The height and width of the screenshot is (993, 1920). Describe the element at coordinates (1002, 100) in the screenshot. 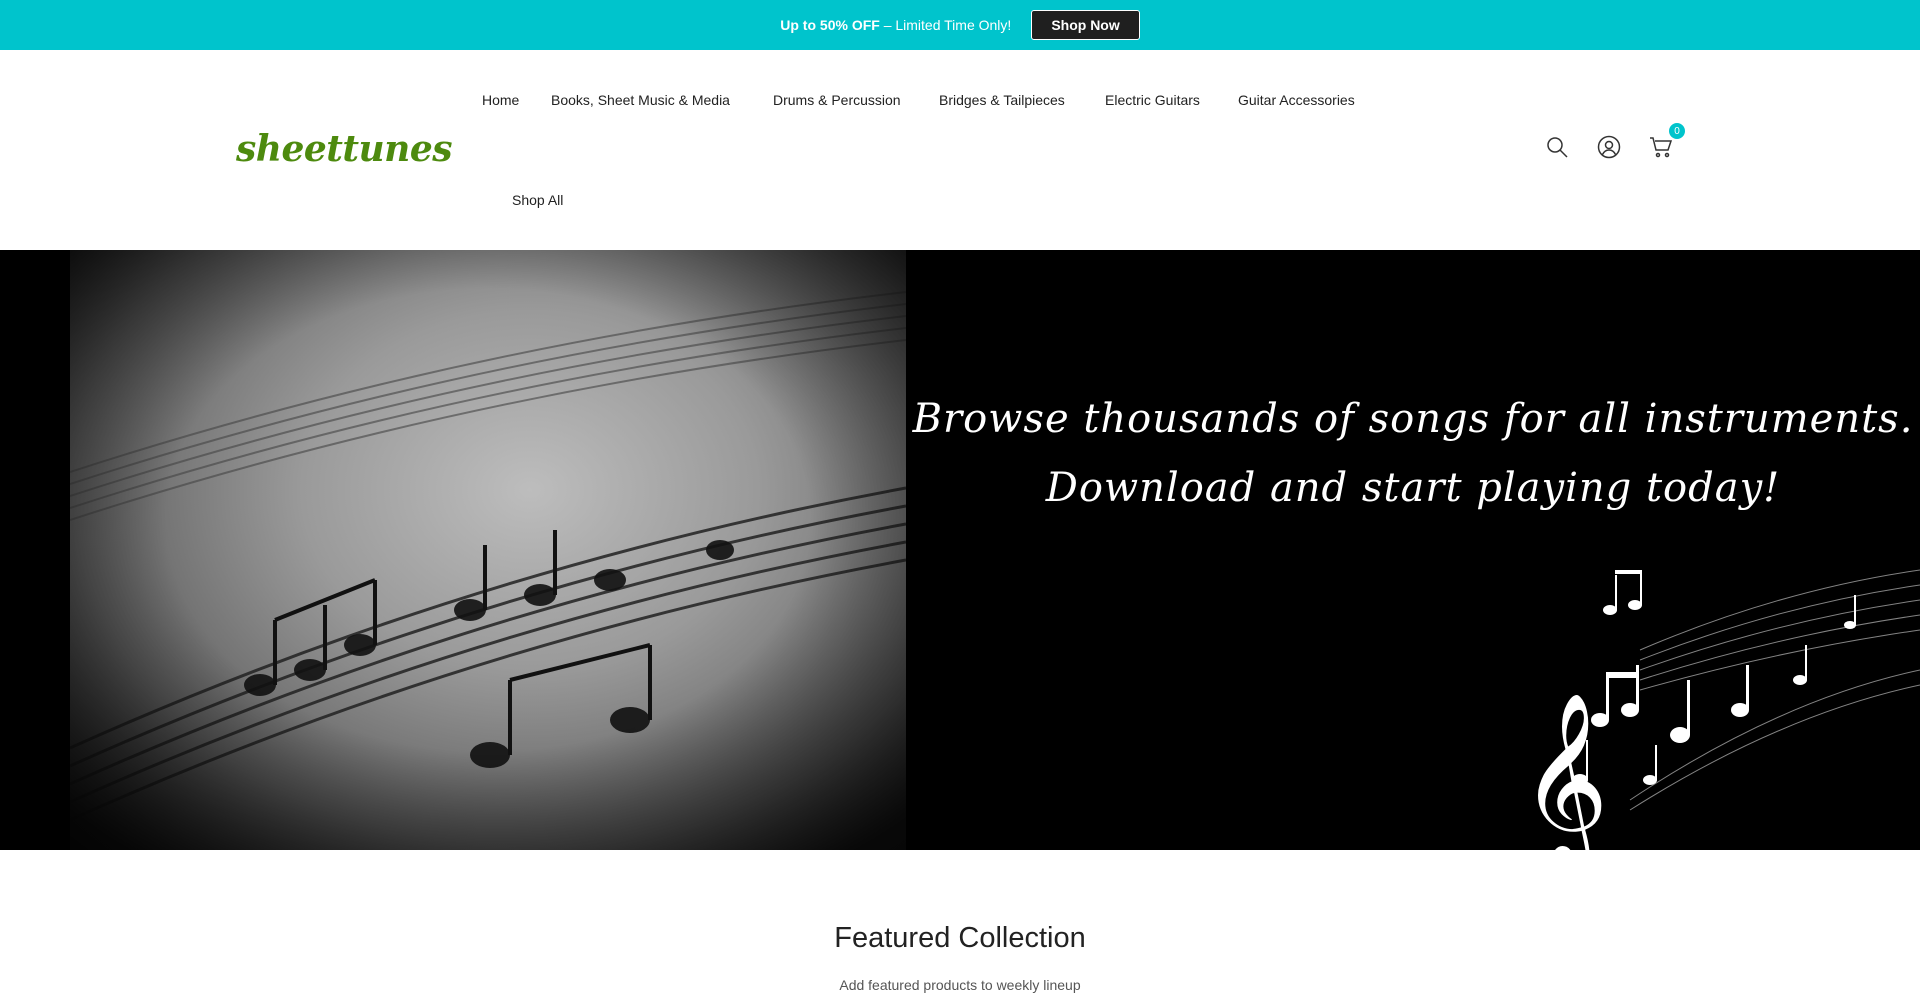

I see `nav-item-bridges-tailpieces: Bridges & Tailpieces` at that location.